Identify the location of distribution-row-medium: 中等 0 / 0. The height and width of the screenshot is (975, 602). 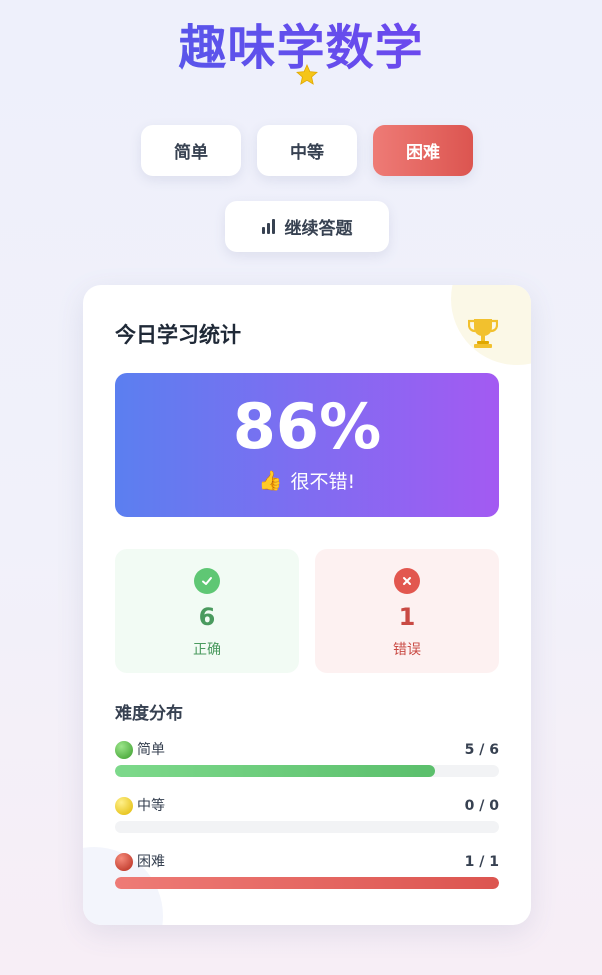
(307, 822).